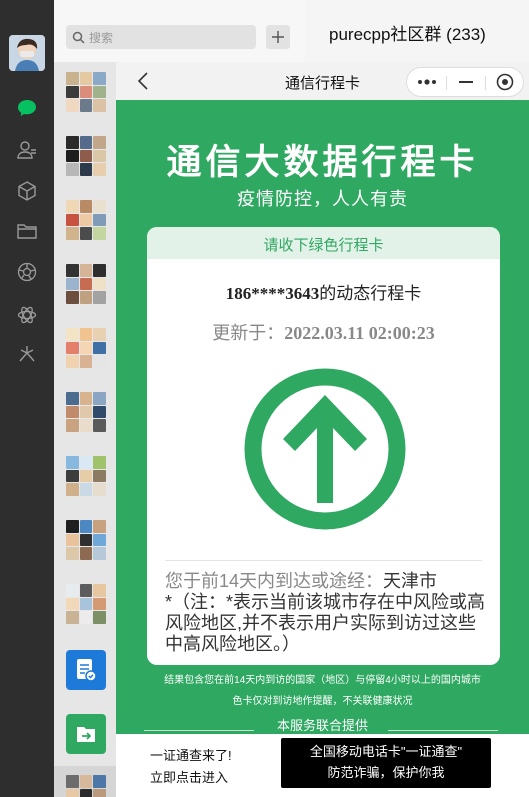 The width and height of the screenshot is (529, 797). I want to click on capsule-menu, so click(465, 82).